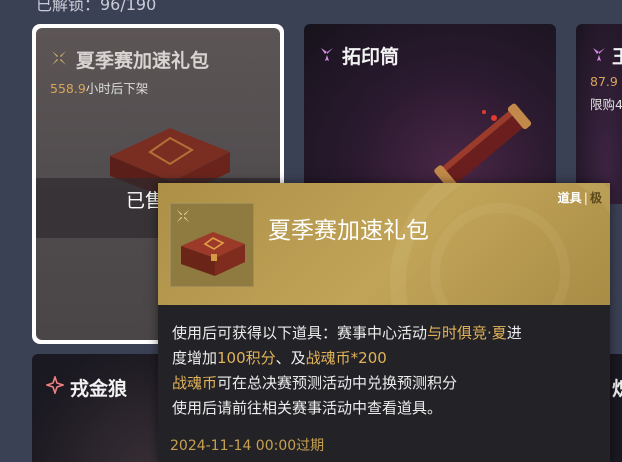  What do you see at coordinates (617, 57) in the screenshot?
I see `card-name: 玉` at bounding box center [617, 57].